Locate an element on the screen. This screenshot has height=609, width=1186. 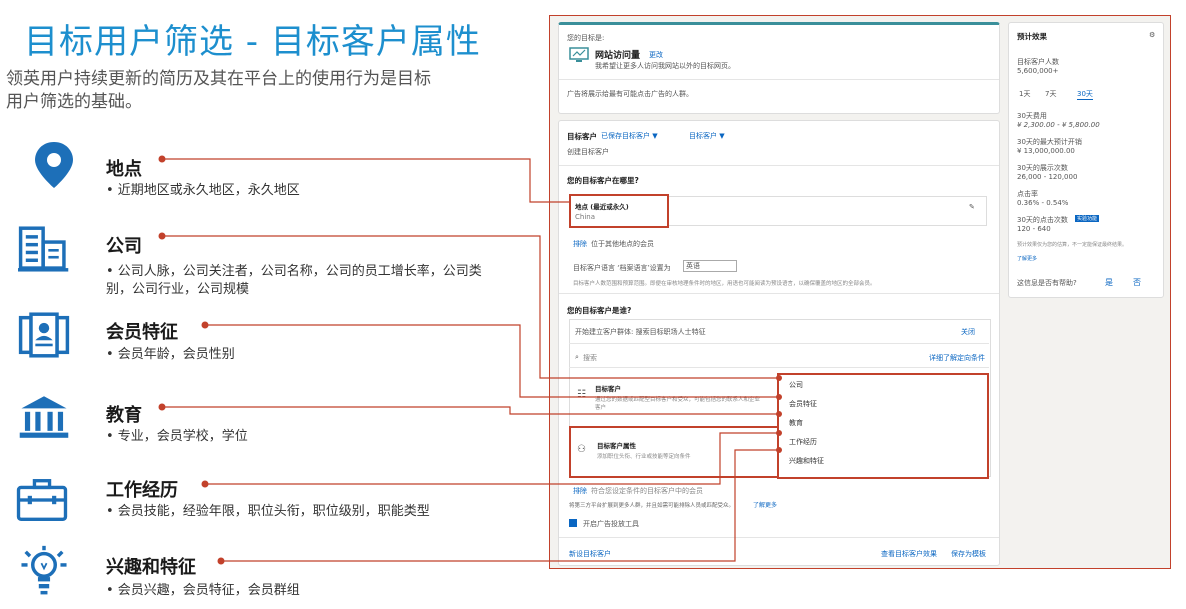
objective-desc: 我希望让更多人访问我网站以外的目标网页。 is located at coordinates (665, 66).